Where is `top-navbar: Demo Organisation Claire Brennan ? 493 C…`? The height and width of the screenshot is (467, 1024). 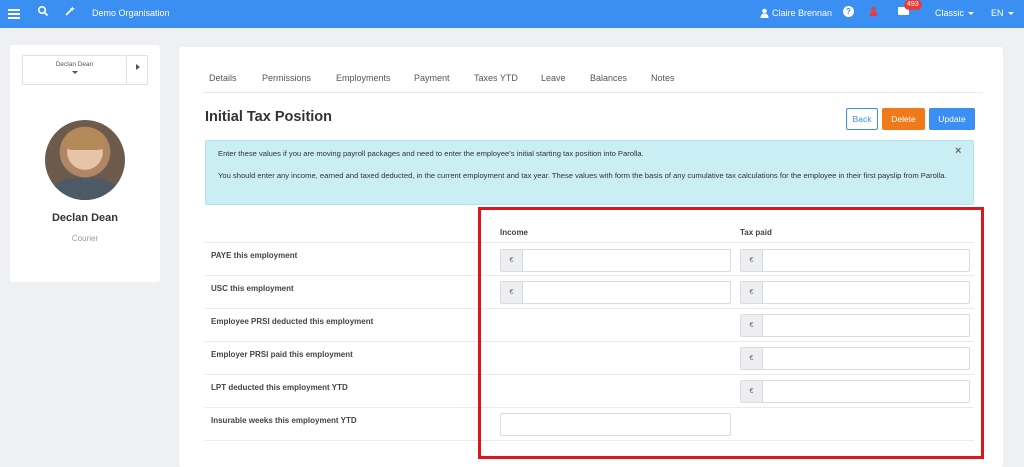 top-navbar: Demo Organisation Claire Brennan ? 493 C… is located at coordinates (512, 14).